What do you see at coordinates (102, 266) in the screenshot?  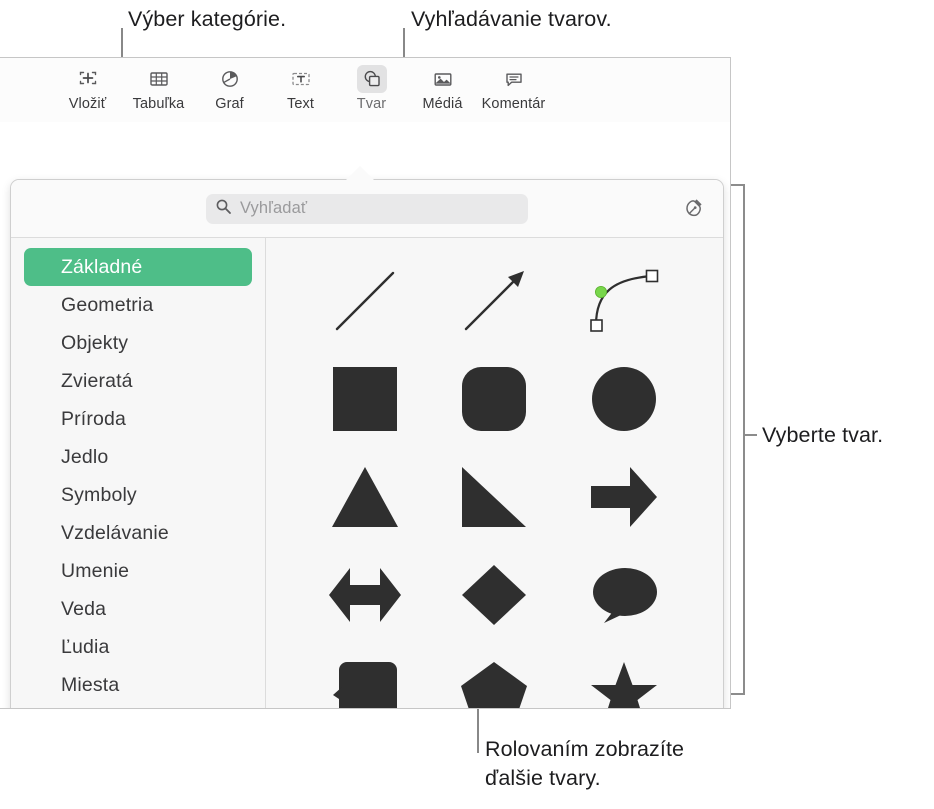 I see `sidebar-item-label: Základné` at bounding box center [102, 266].